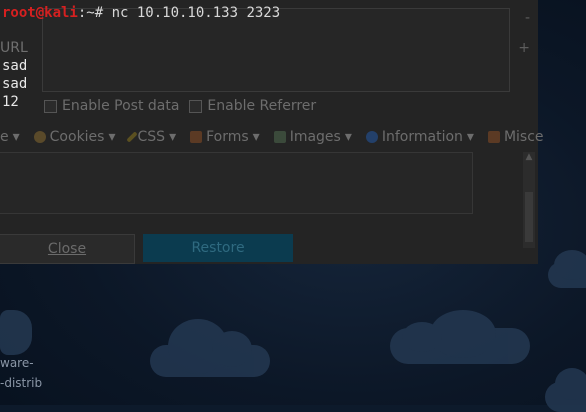 This screenshot has width=586, height=412. Describe the element at coordinates (121, 106) in the screenshot. I see `enable-post-label: Enable Post data` at that location.